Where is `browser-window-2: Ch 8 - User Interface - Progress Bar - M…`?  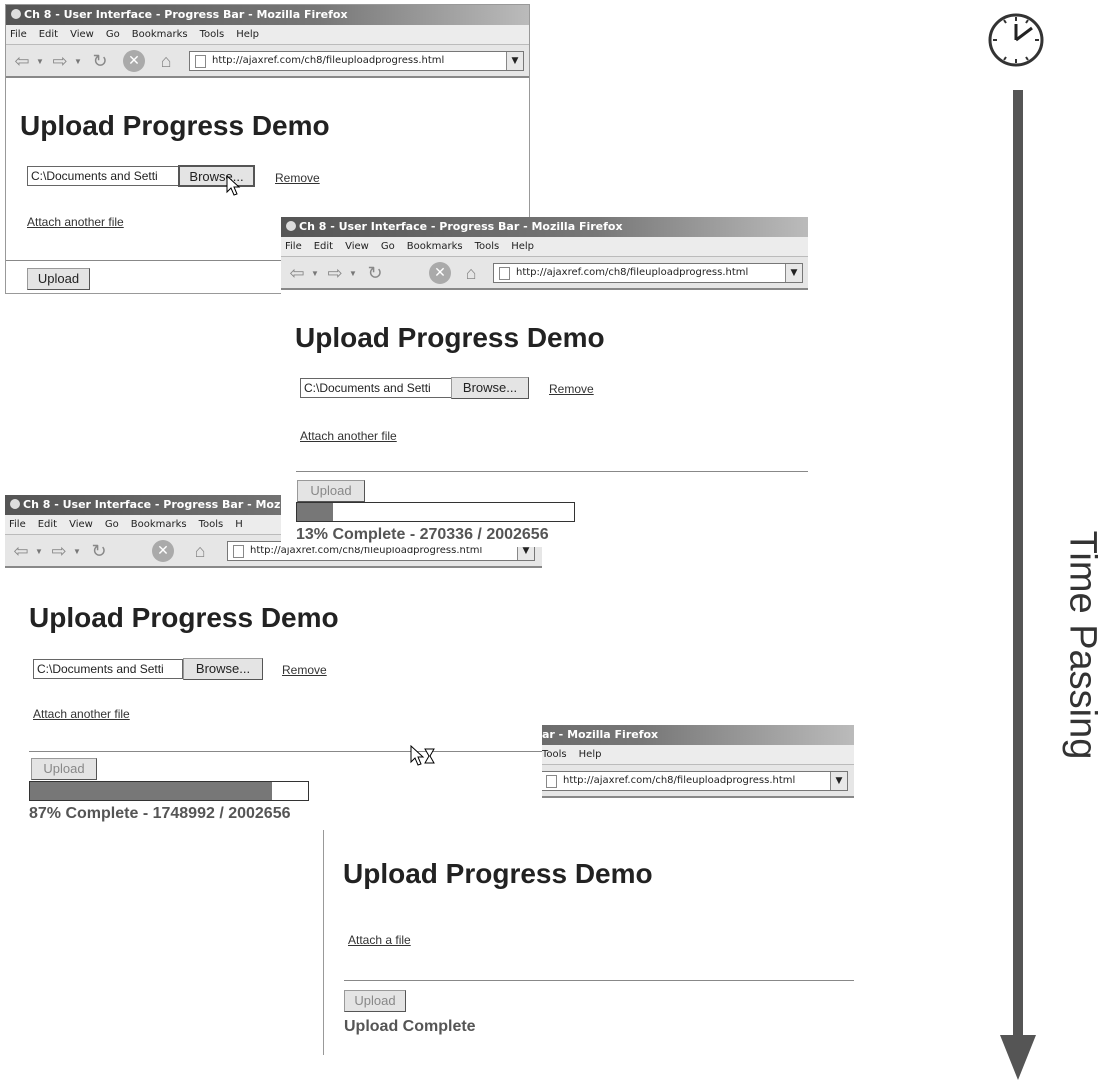 browser-window-2: Ch 8 - User Interface - Progress Bar - M… is located at coordinates (544, 382).